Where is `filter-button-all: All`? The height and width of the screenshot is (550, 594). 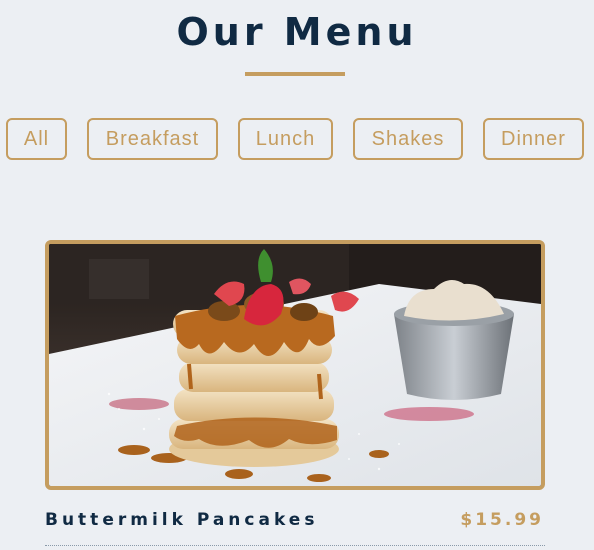 filter-button-all: All is located at coordinates (36, 139).